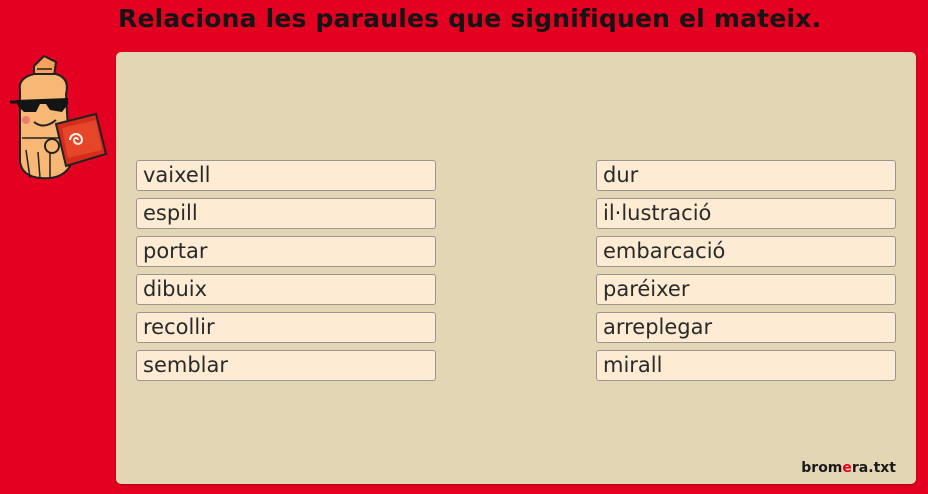  What do you see at coordinates (822, 468) in the screenshot?
I see `brand-part1: brom` at bounding box center [822, 468].